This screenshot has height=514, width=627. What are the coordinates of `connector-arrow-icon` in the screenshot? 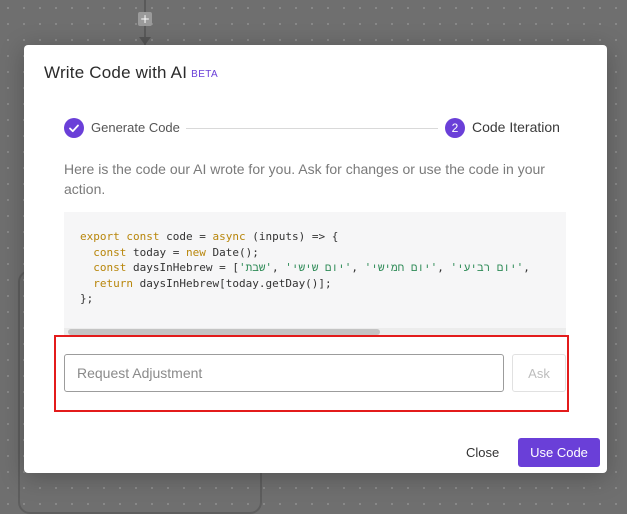 It's located at (145, 41).